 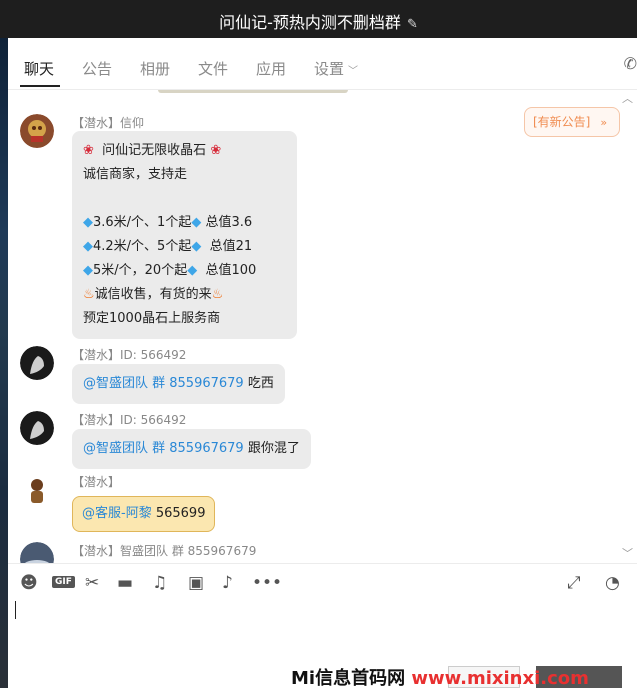 I want to click on clock-icon: ◔, so click(x=612, y=583).